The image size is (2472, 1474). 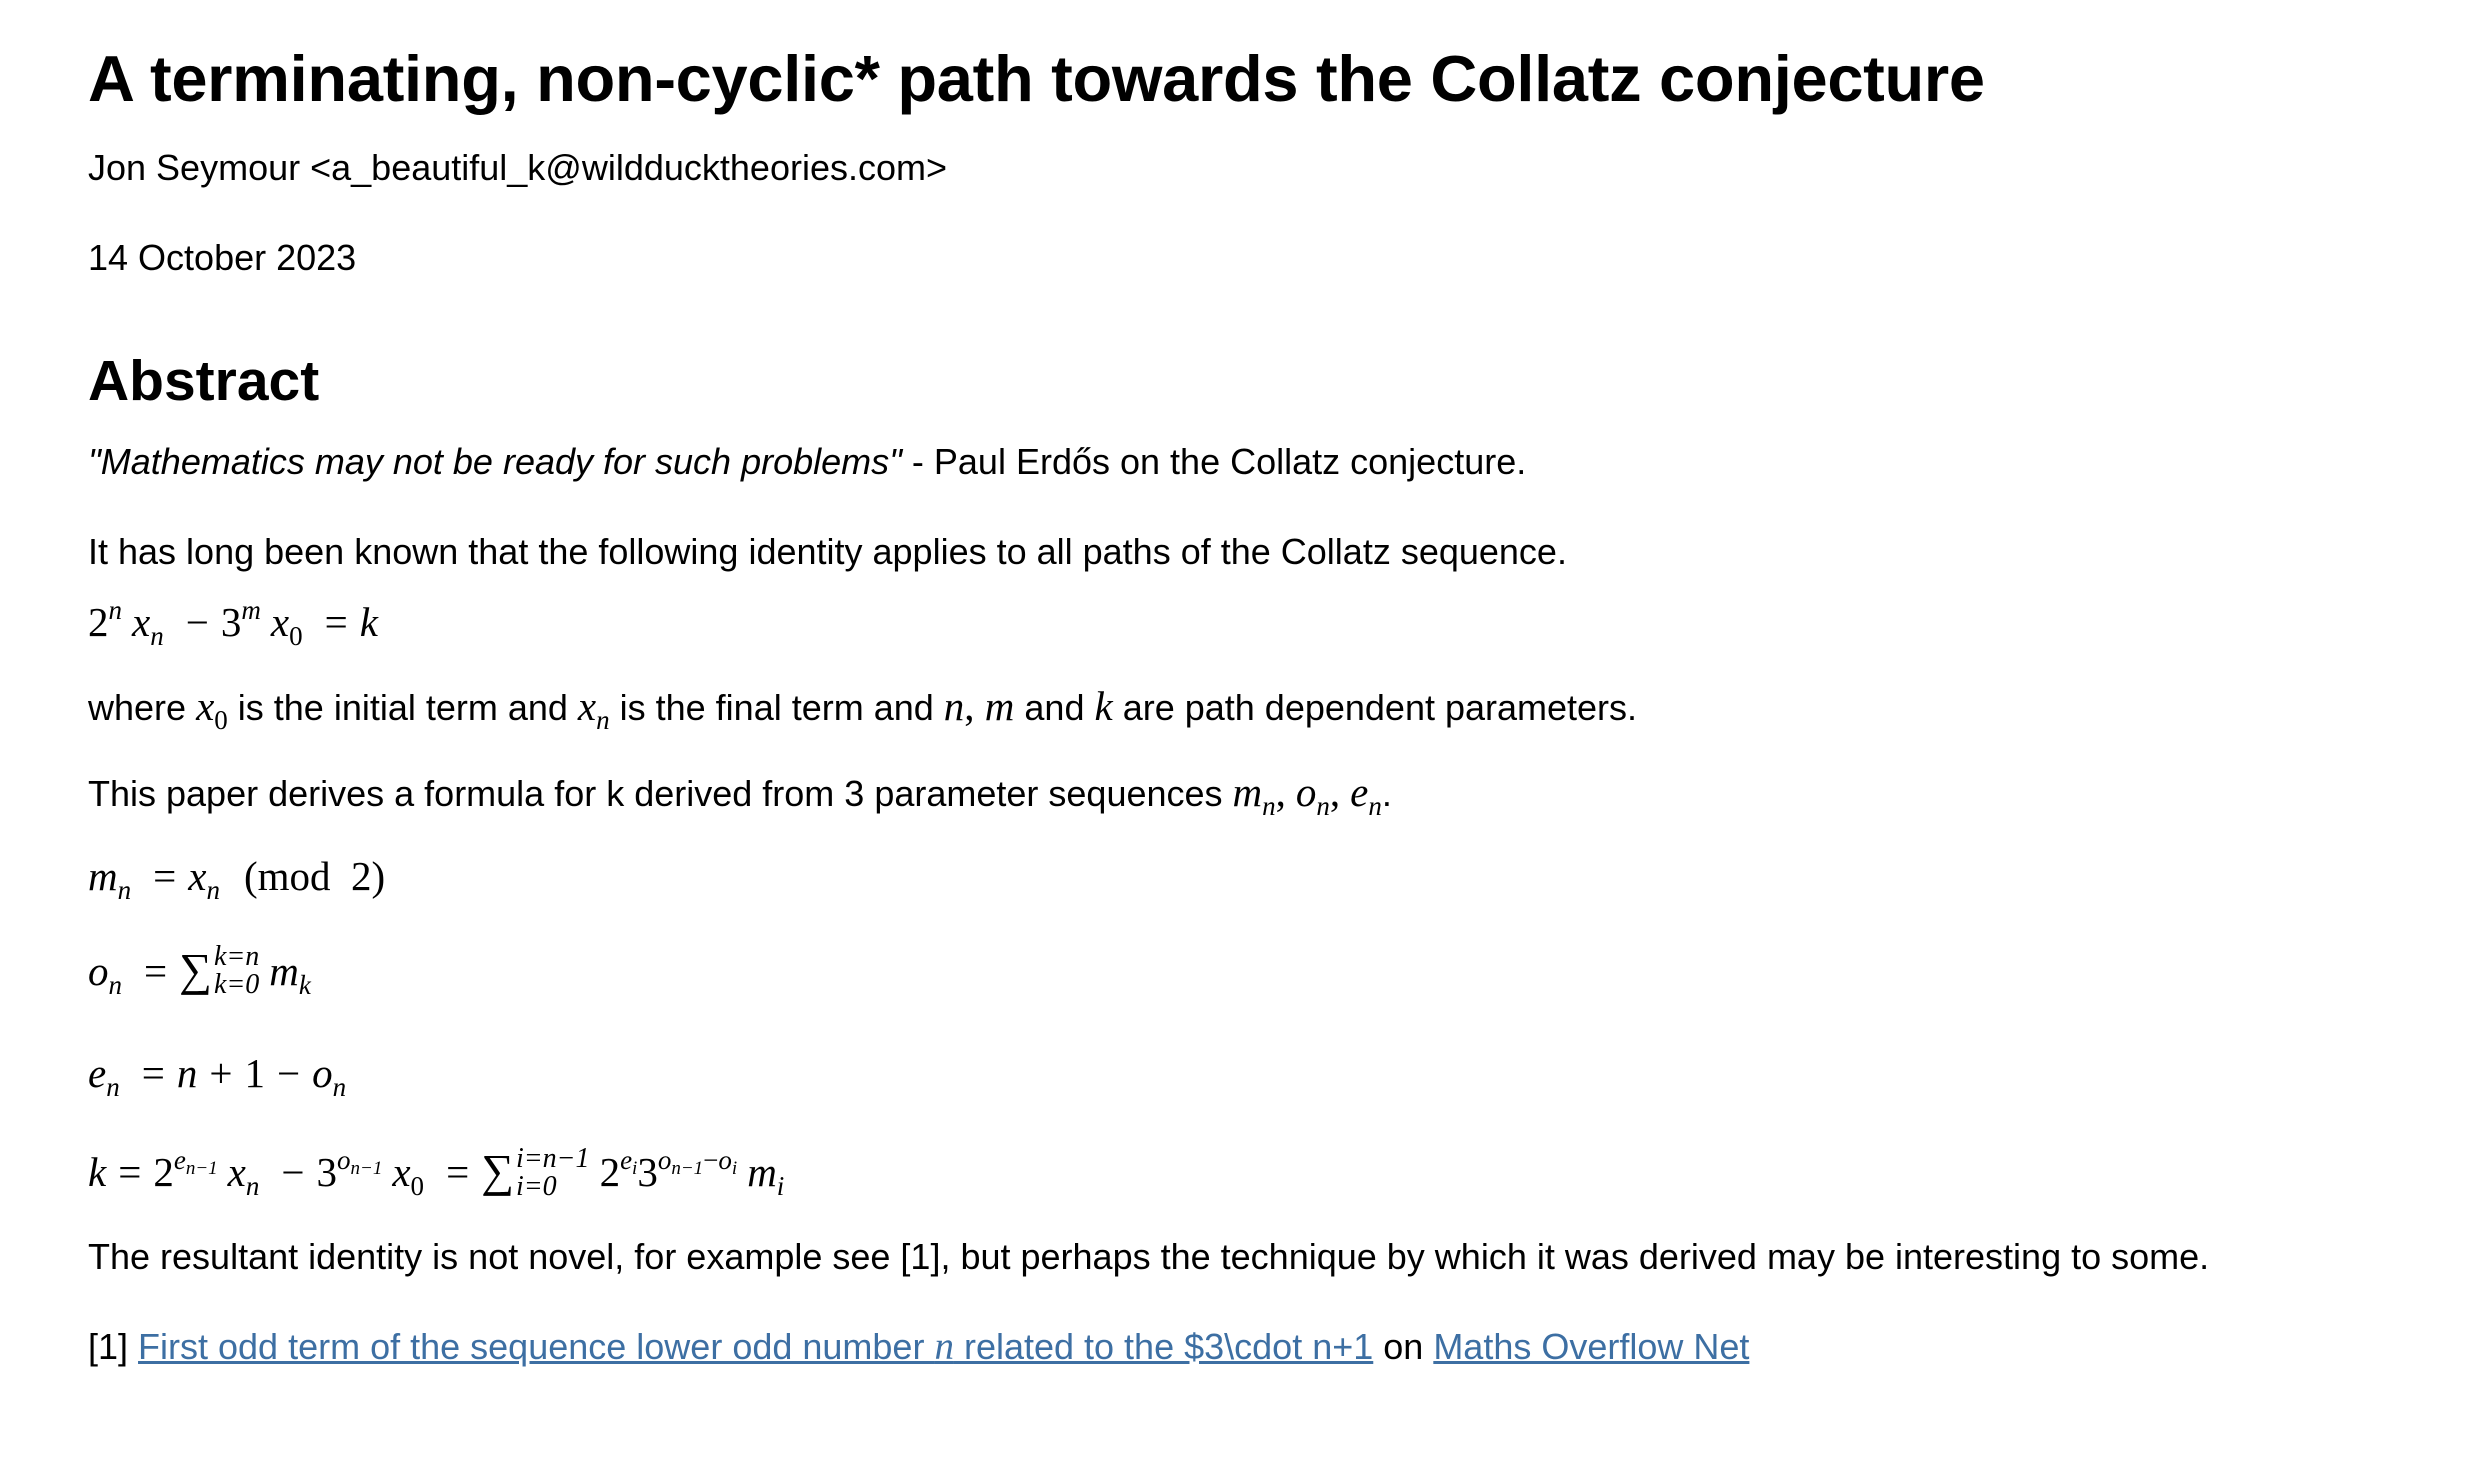 I want to click on mn-equation: mn = xn (mod 2), so click(x=237, y=879).